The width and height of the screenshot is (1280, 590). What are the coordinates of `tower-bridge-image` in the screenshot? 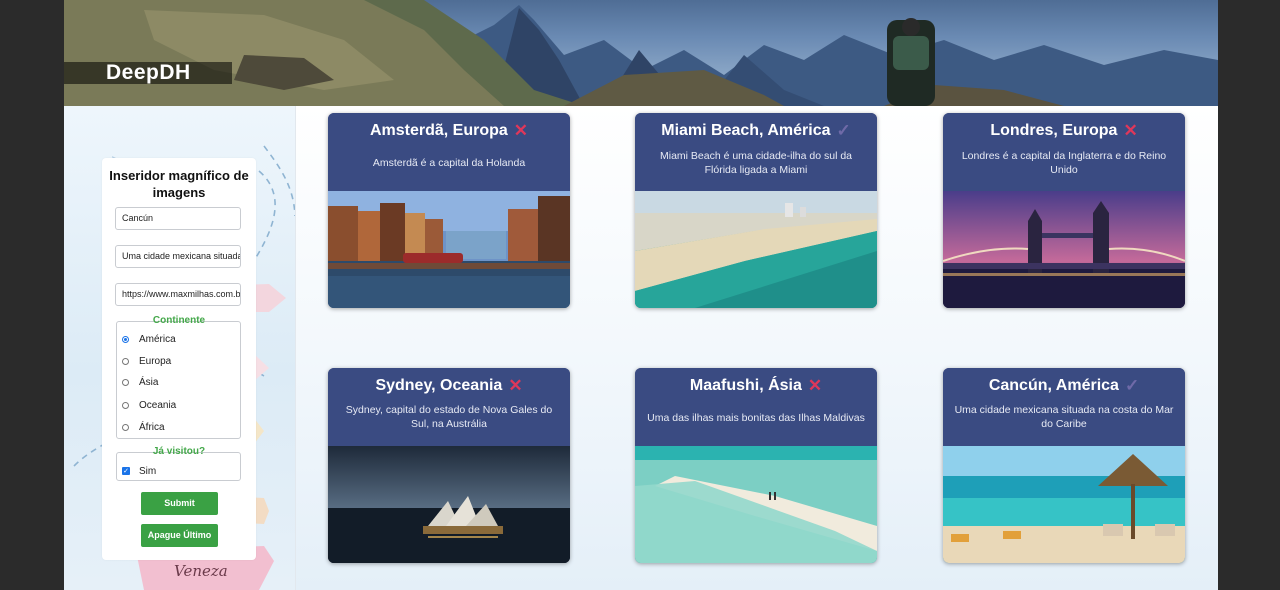 It's located at (1064, 249).